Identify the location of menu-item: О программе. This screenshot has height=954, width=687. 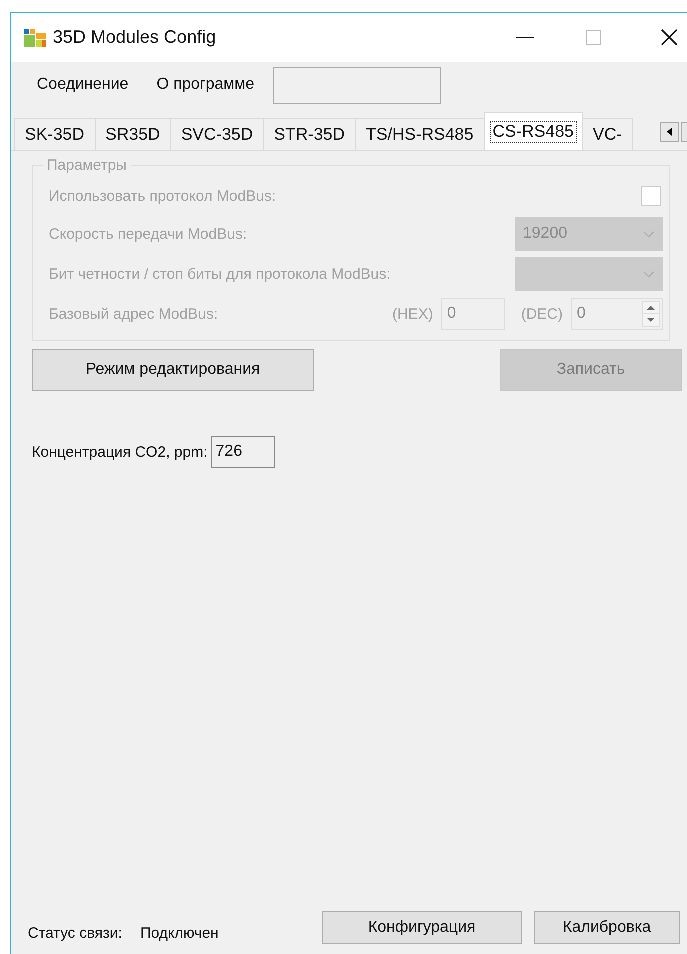
(205, 85).